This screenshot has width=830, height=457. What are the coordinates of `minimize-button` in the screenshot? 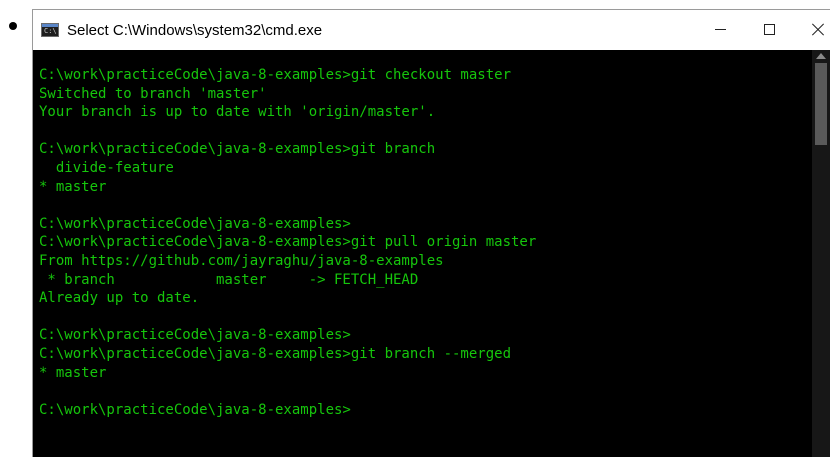 It's located at (715, 30).